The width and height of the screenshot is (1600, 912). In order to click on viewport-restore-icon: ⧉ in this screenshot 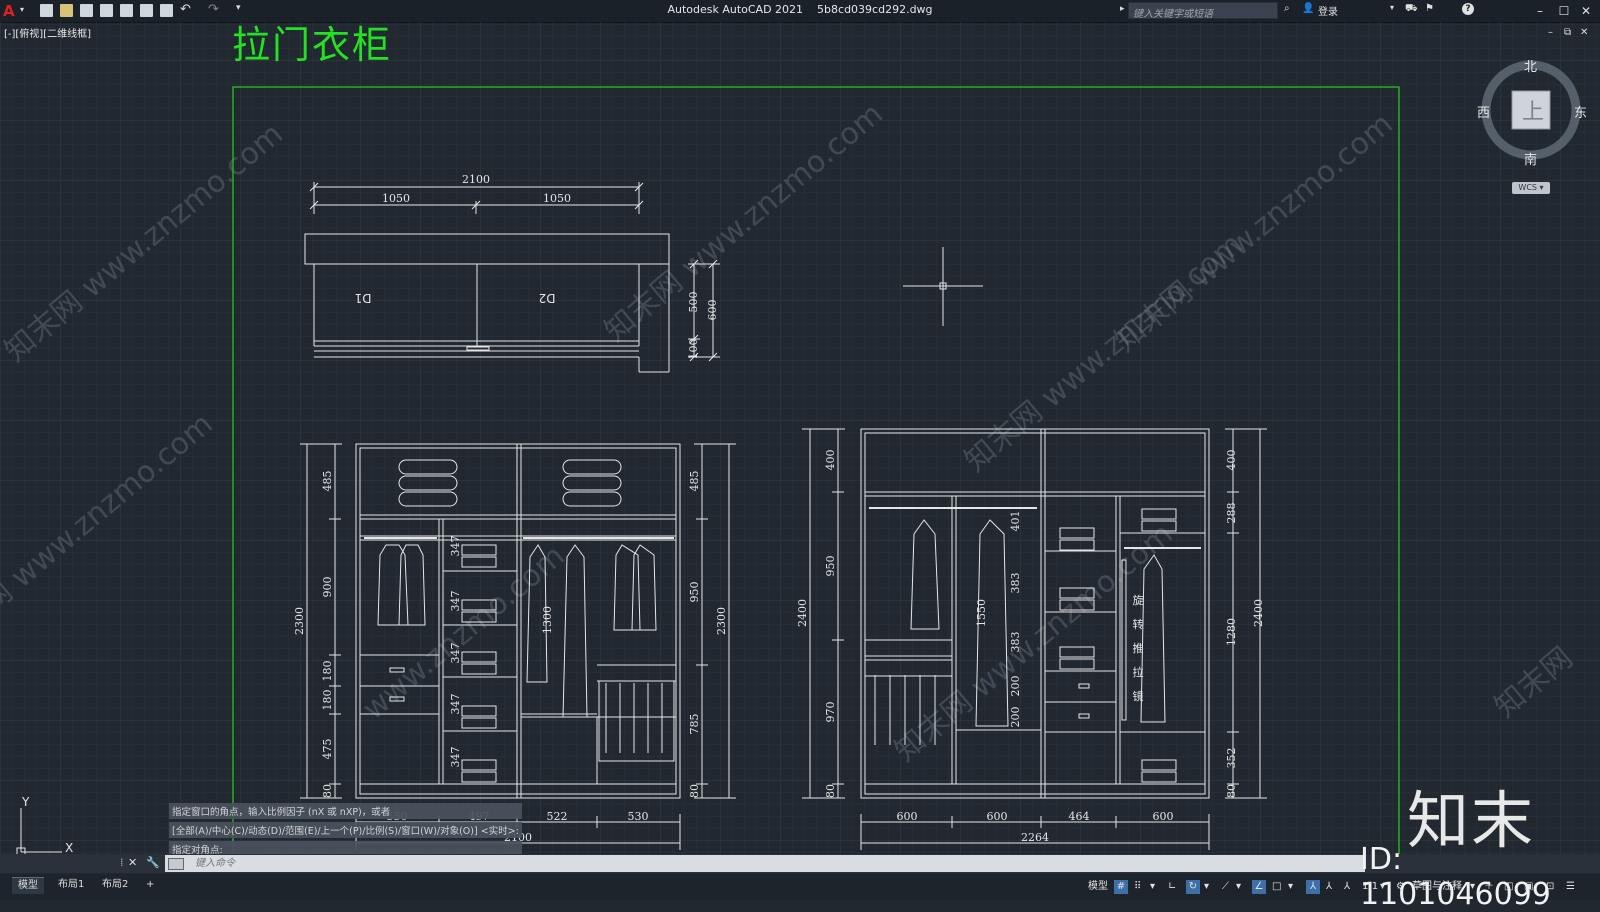, I will do `click(1567, 32)`.